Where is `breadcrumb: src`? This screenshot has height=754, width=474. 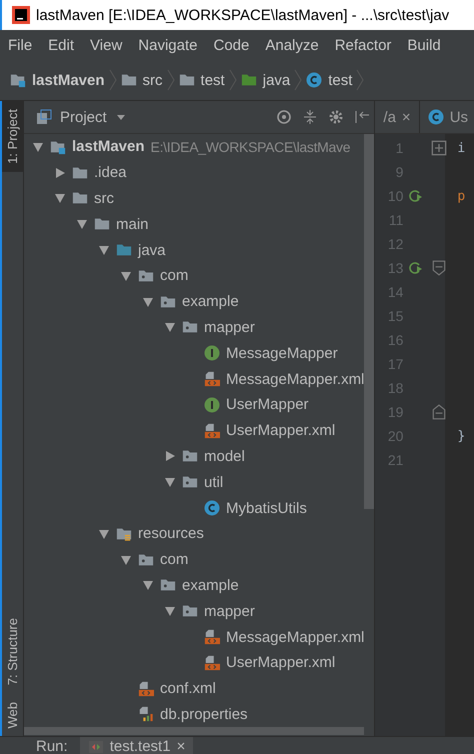
breadcrumb: src is located at coordinates (141, 80).